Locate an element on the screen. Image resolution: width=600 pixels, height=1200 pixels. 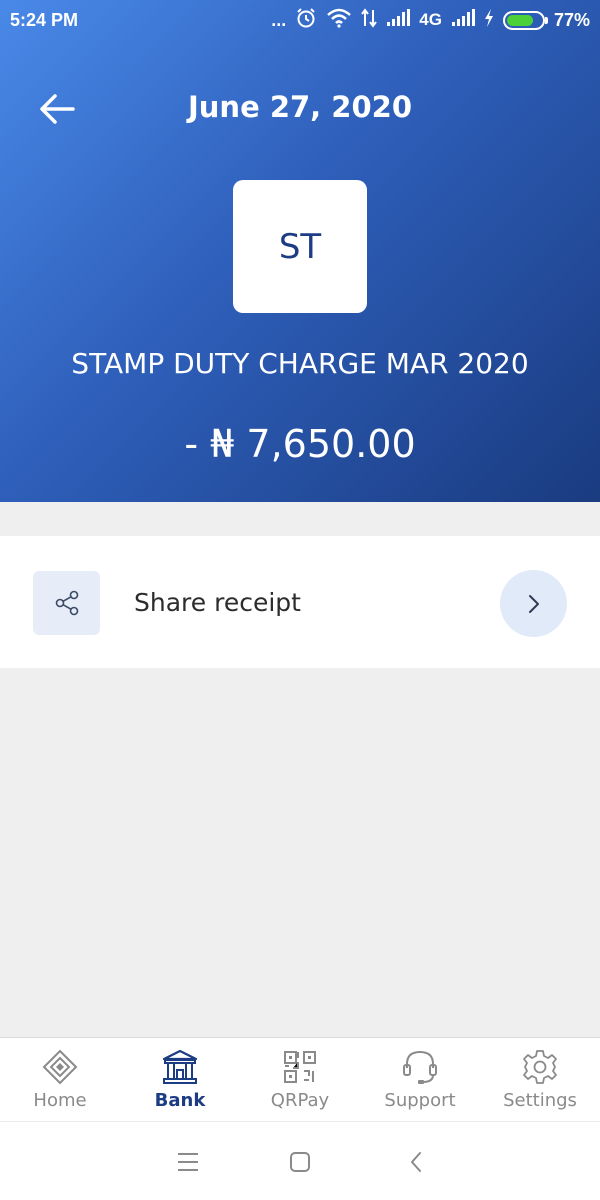
chevron-left-icon is located at coordinates (416, 1162).